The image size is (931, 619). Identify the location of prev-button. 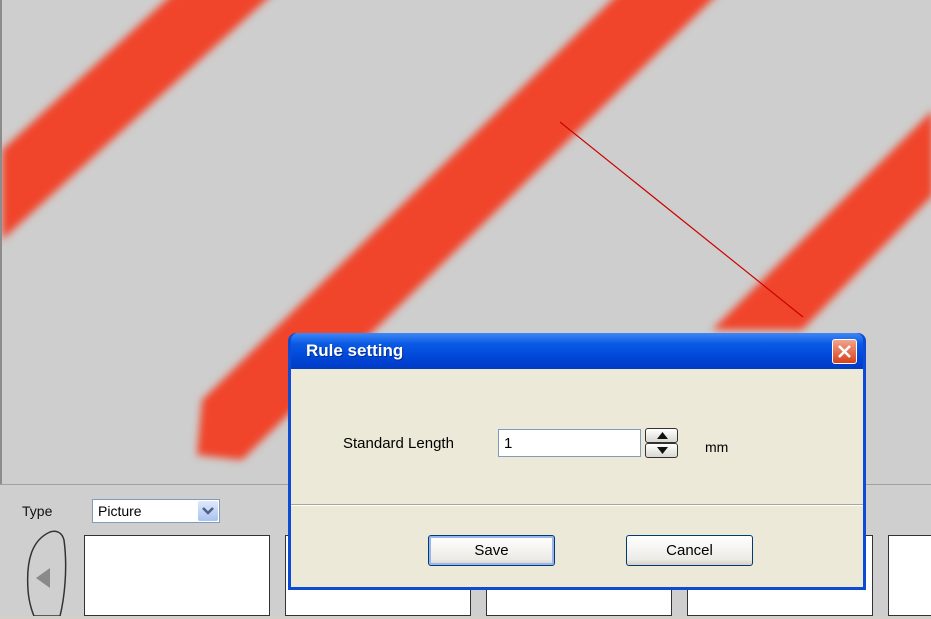
(45, 573).